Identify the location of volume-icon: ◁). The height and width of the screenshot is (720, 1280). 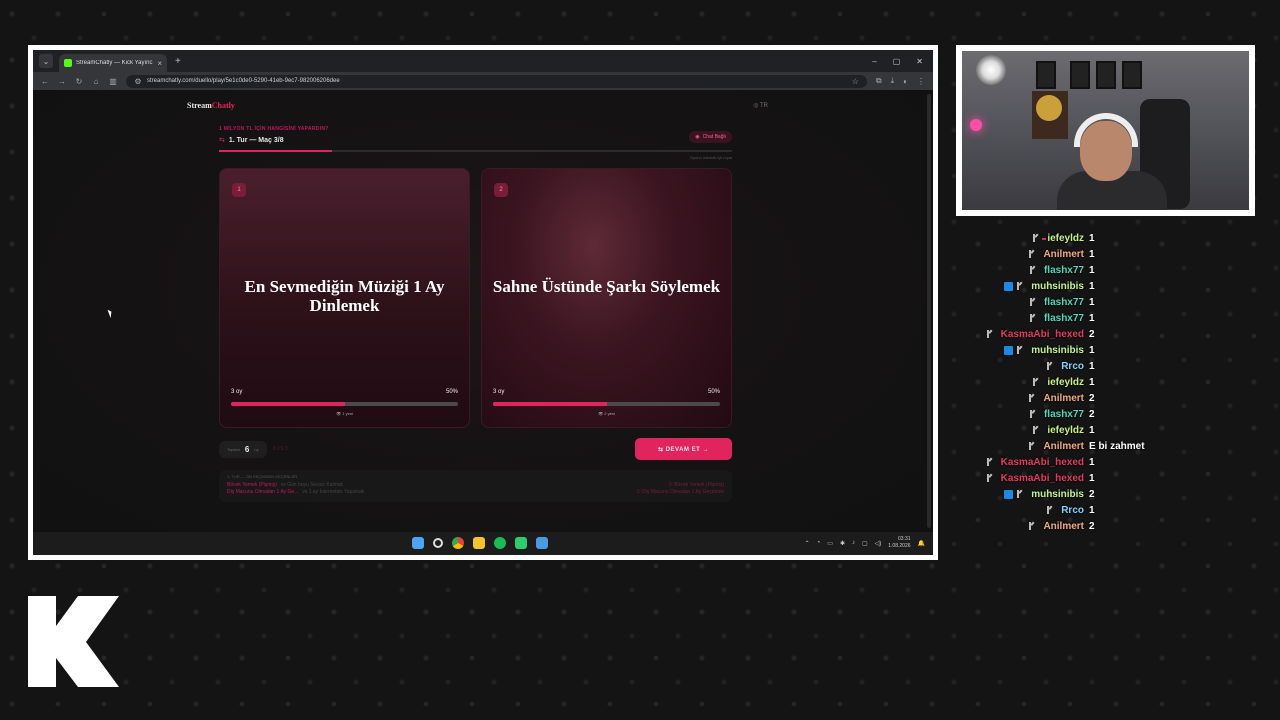
(878, 543).